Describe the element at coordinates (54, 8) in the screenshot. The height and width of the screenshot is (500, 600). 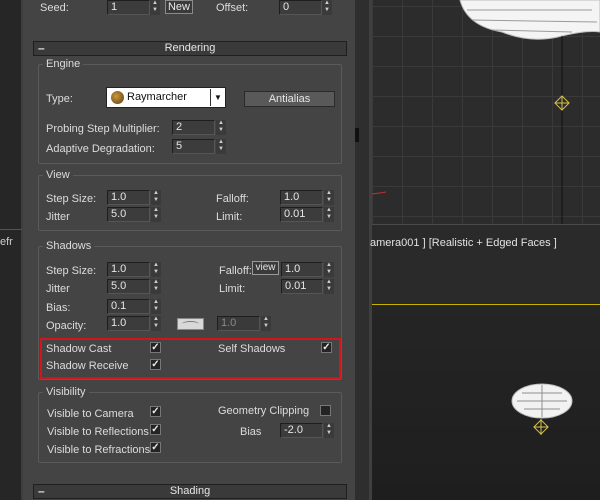
I see `seed-label: Seed:` at that location.